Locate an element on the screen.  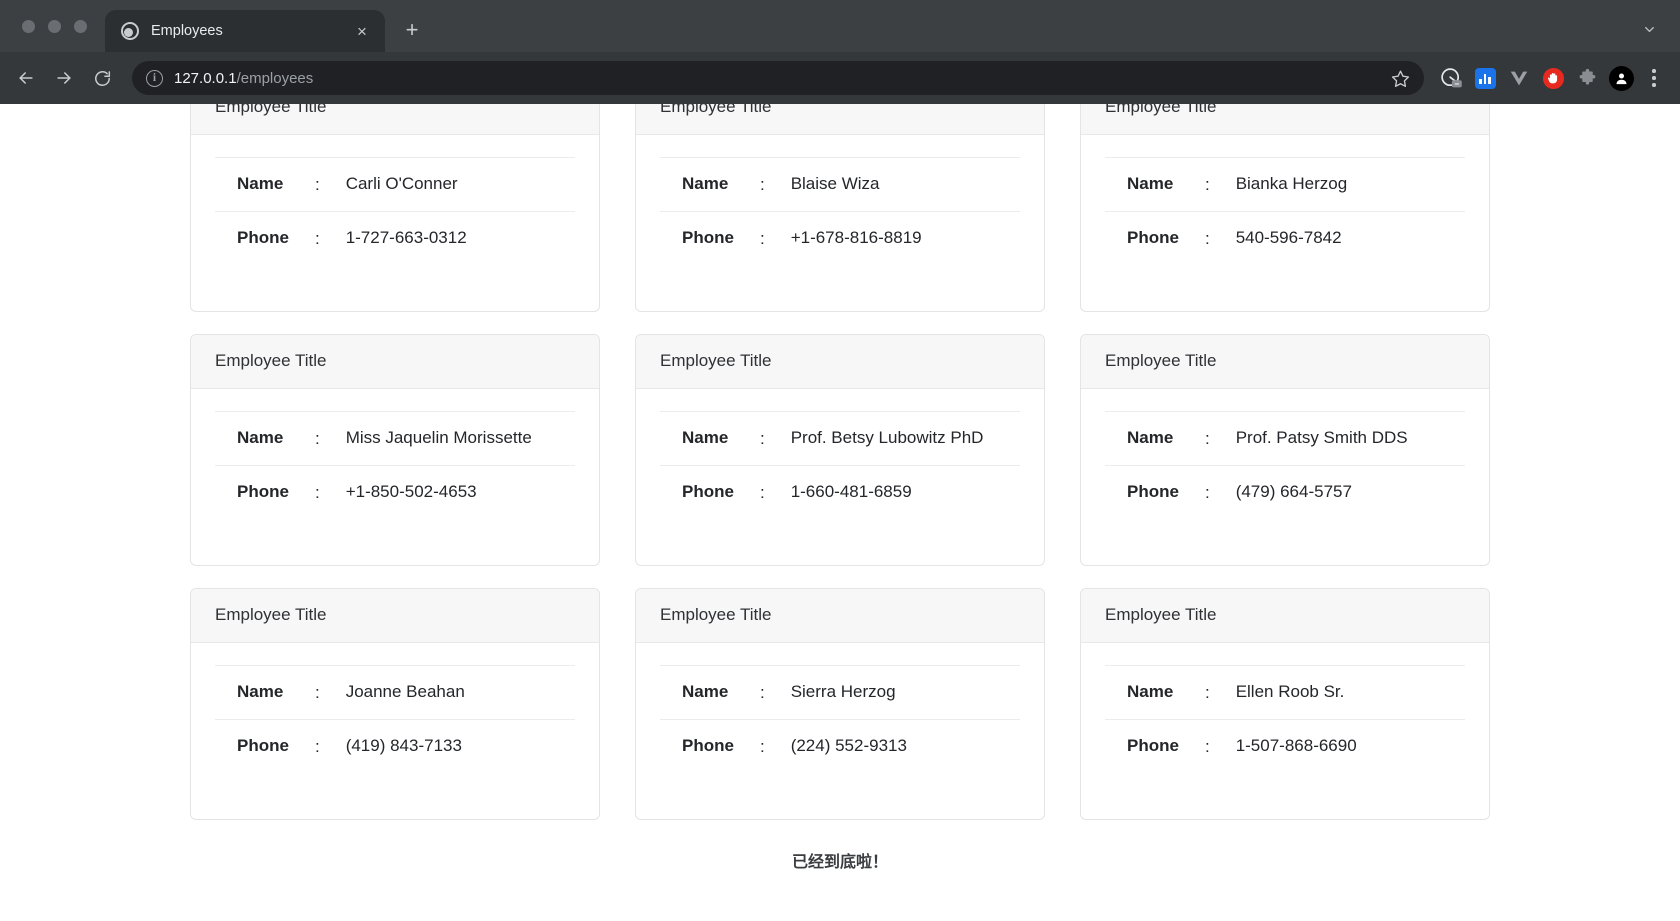
table-row-name: Name : Blaise Wiza is located at coordinates (840, 184).